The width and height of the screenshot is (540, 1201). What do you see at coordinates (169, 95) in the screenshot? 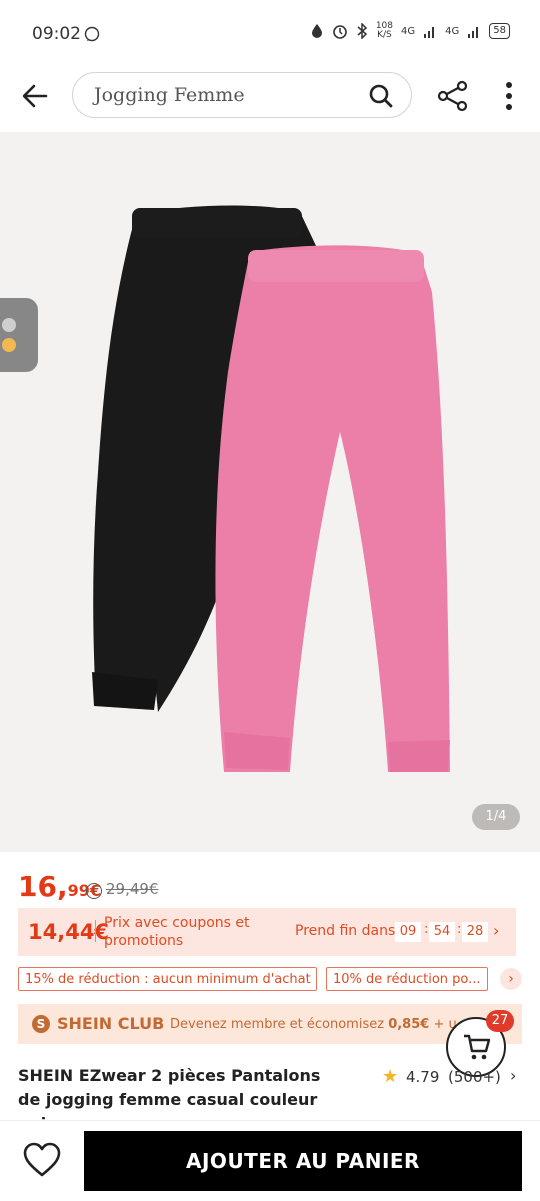
I see `search-value: Jogging Femme` at bounding box center [169, 95].